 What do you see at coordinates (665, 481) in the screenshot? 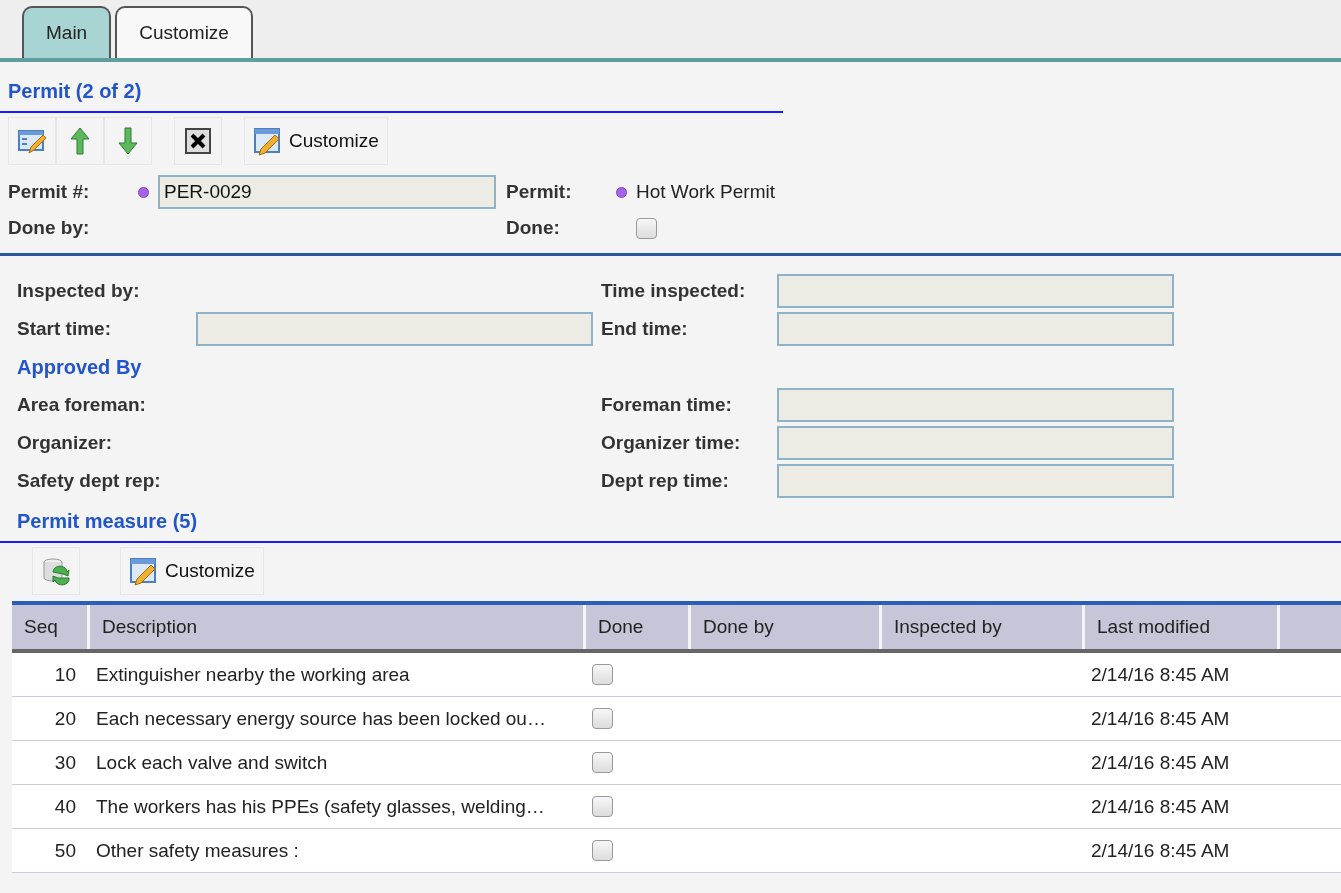
I see `field-label: Dept rep time:` at bounding box center [665, 481].